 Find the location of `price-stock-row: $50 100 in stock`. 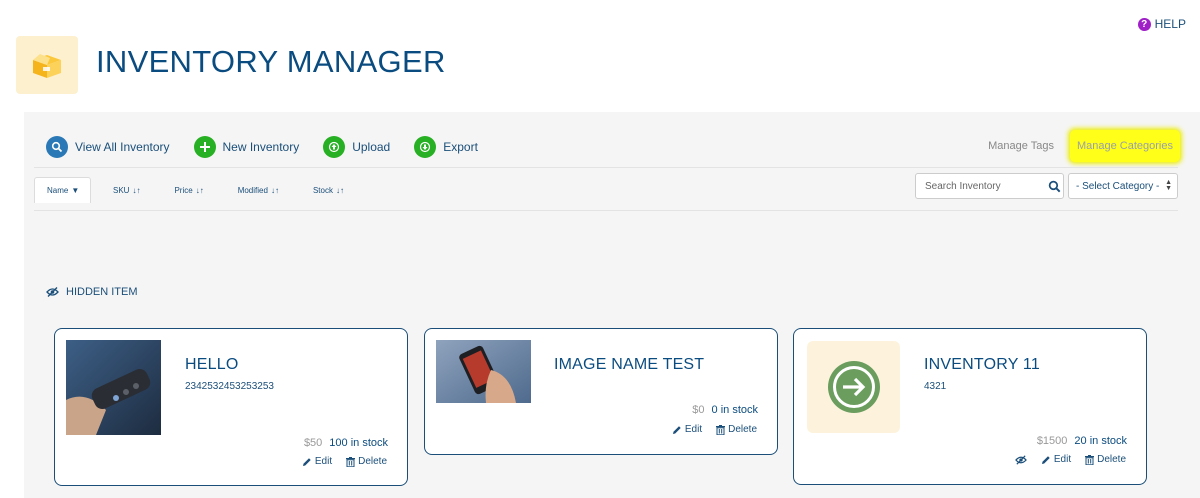

price-stock-row: $50 100 in stock is located at coordinates (346, 443).